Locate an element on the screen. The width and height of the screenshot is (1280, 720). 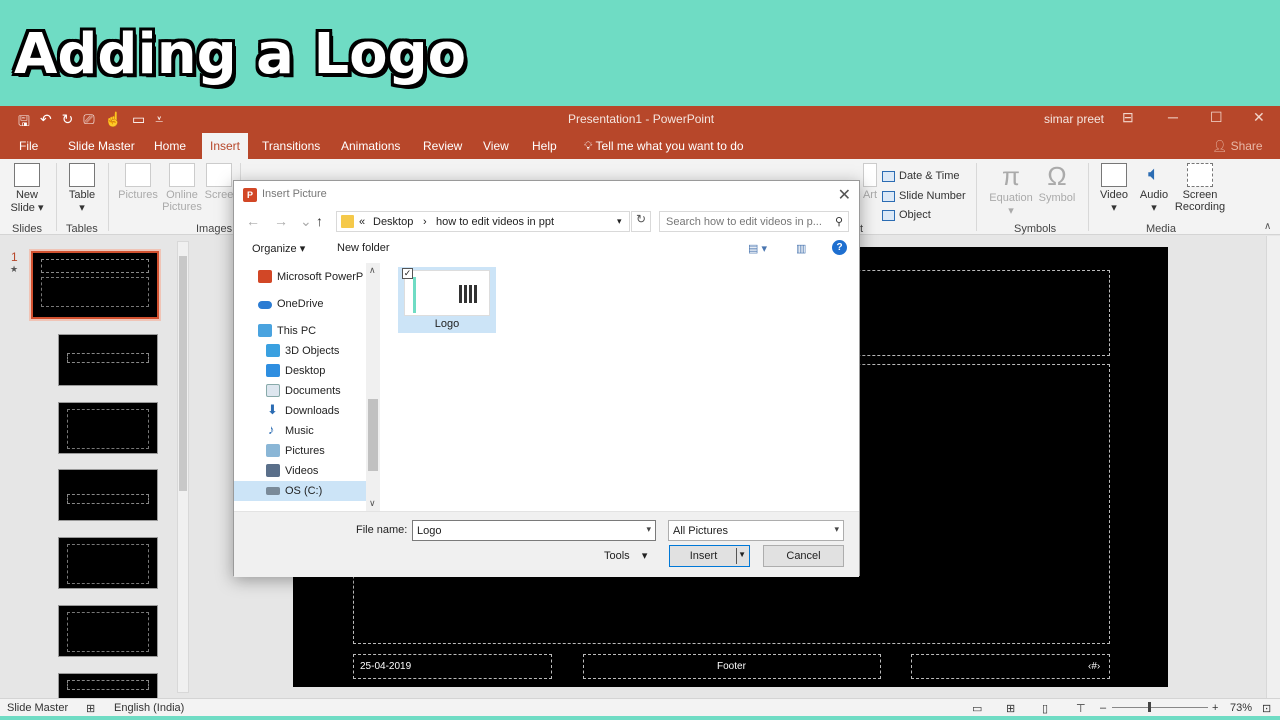
symbol-button: Ω Symbol is located at coordinates (1057, 182).